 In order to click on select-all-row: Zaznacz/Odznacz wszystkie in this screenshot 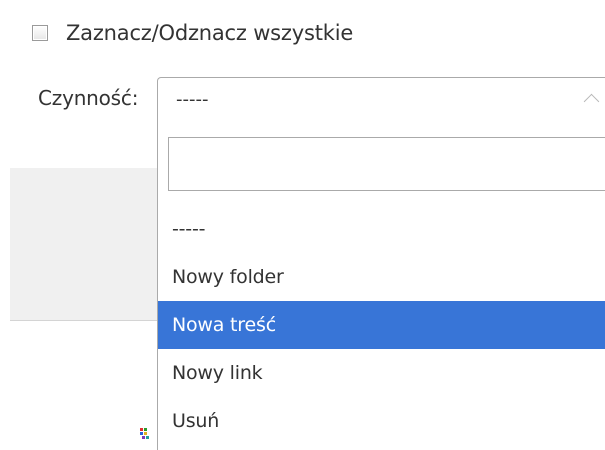, I will do `click(192, 33)`.